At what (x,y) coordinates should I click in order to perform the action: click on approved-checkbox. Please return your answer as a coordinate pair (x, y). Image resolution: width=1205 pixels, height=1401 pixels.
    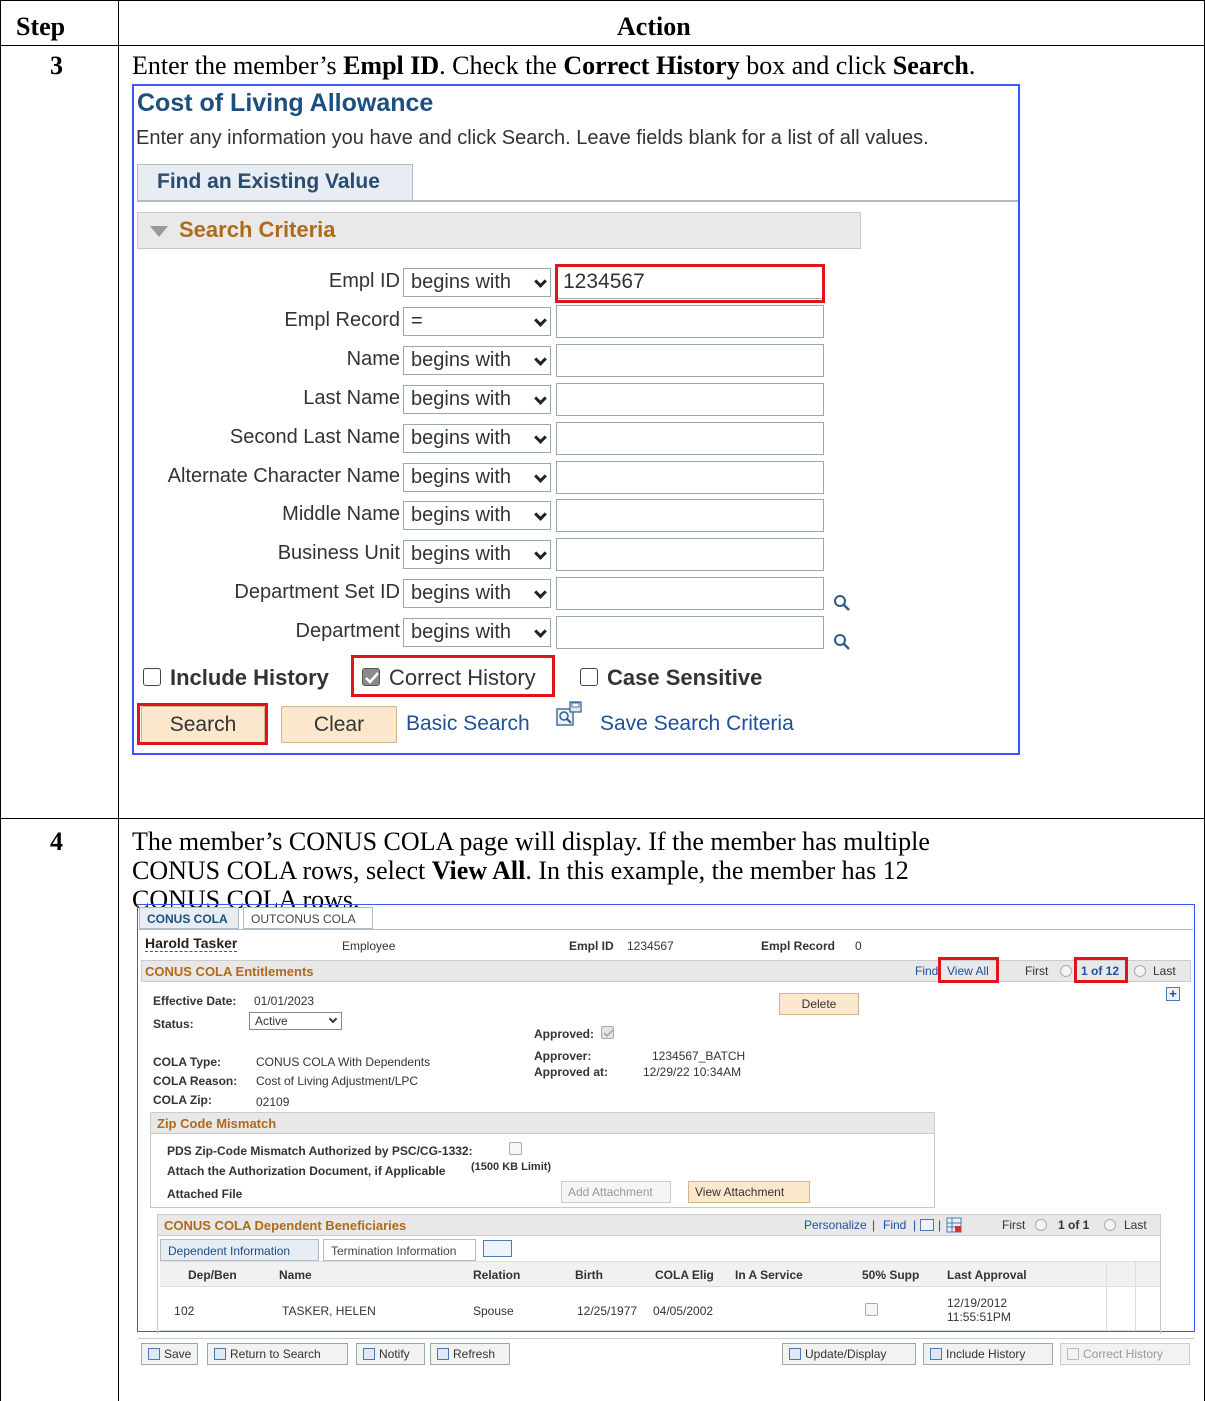
    Looking at the image, I should click on (607, 1032).